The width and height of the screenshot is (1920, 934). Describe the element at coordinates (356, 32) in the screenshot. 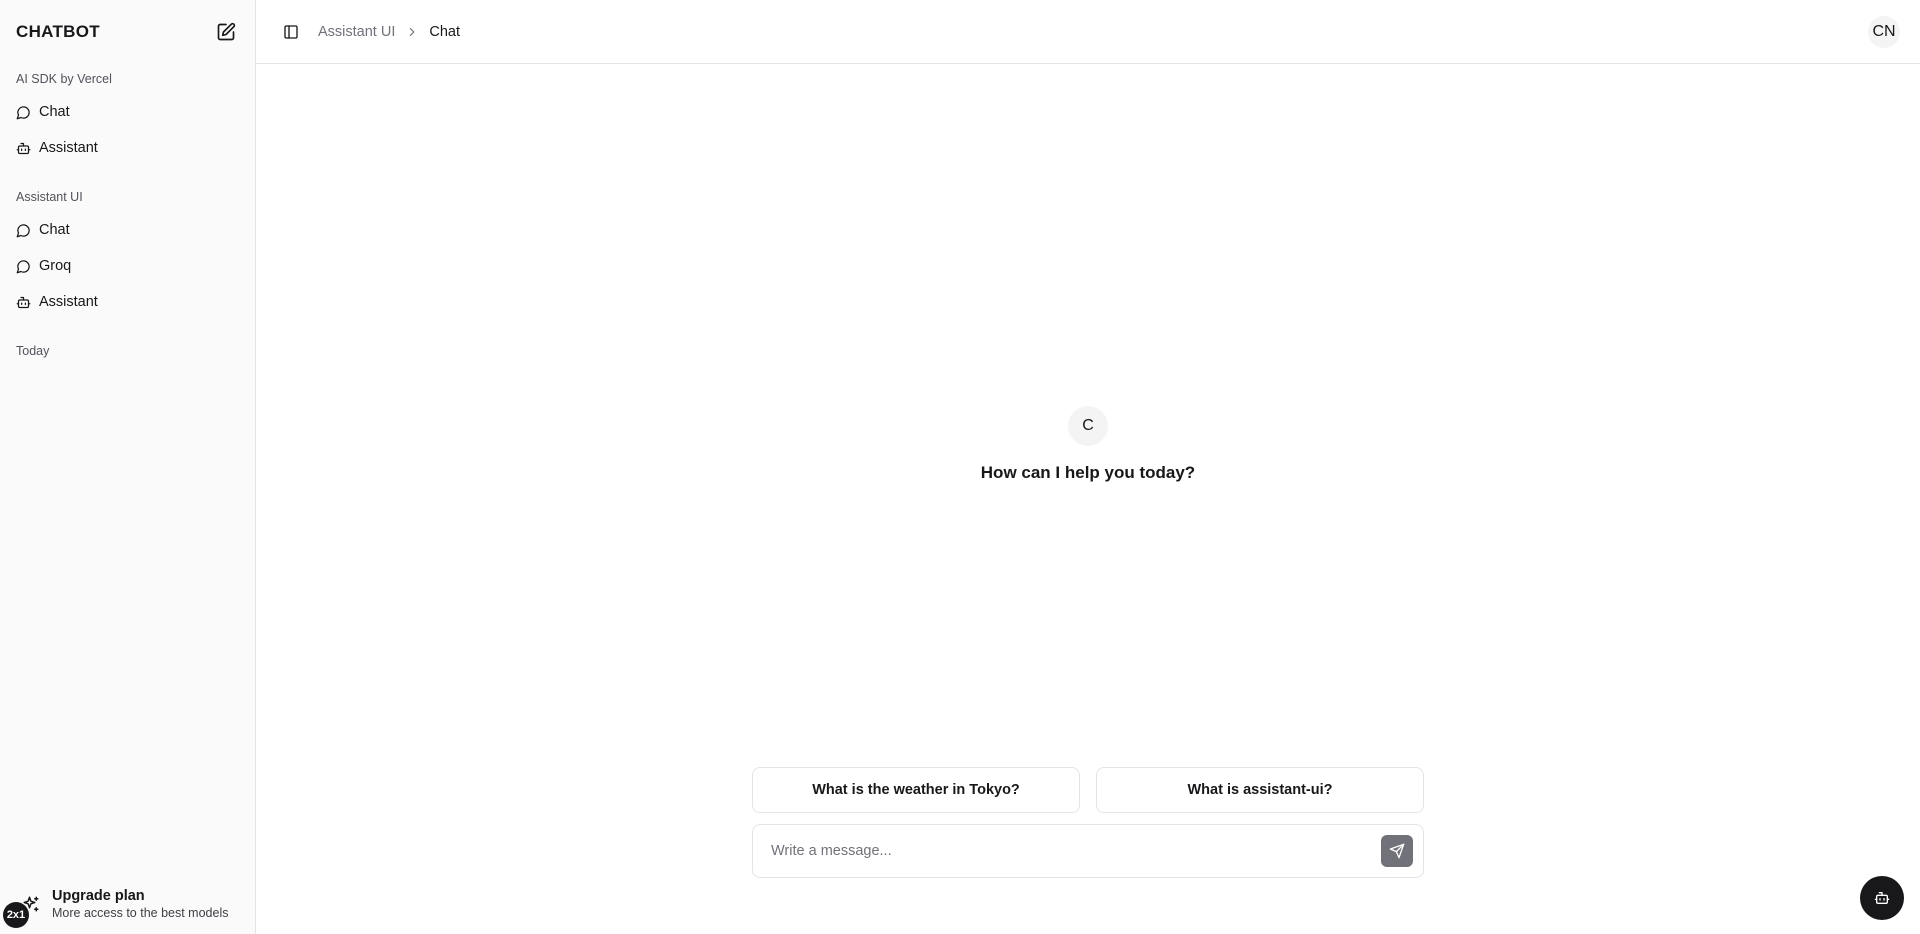

I see `breadcrumb-parent: Assistant UI` at that location.